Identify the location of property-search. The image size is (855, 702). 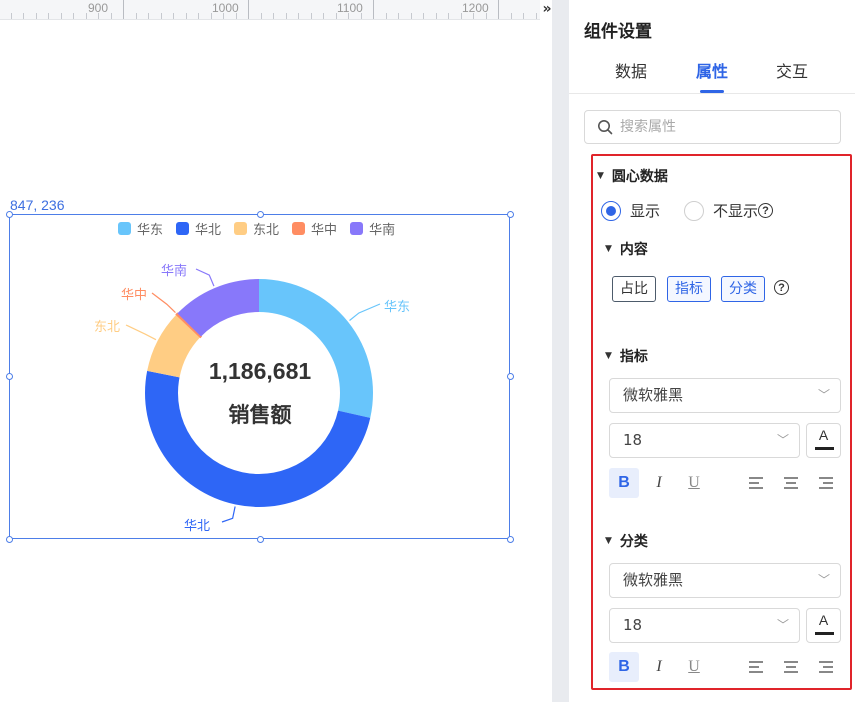
(712, 127).